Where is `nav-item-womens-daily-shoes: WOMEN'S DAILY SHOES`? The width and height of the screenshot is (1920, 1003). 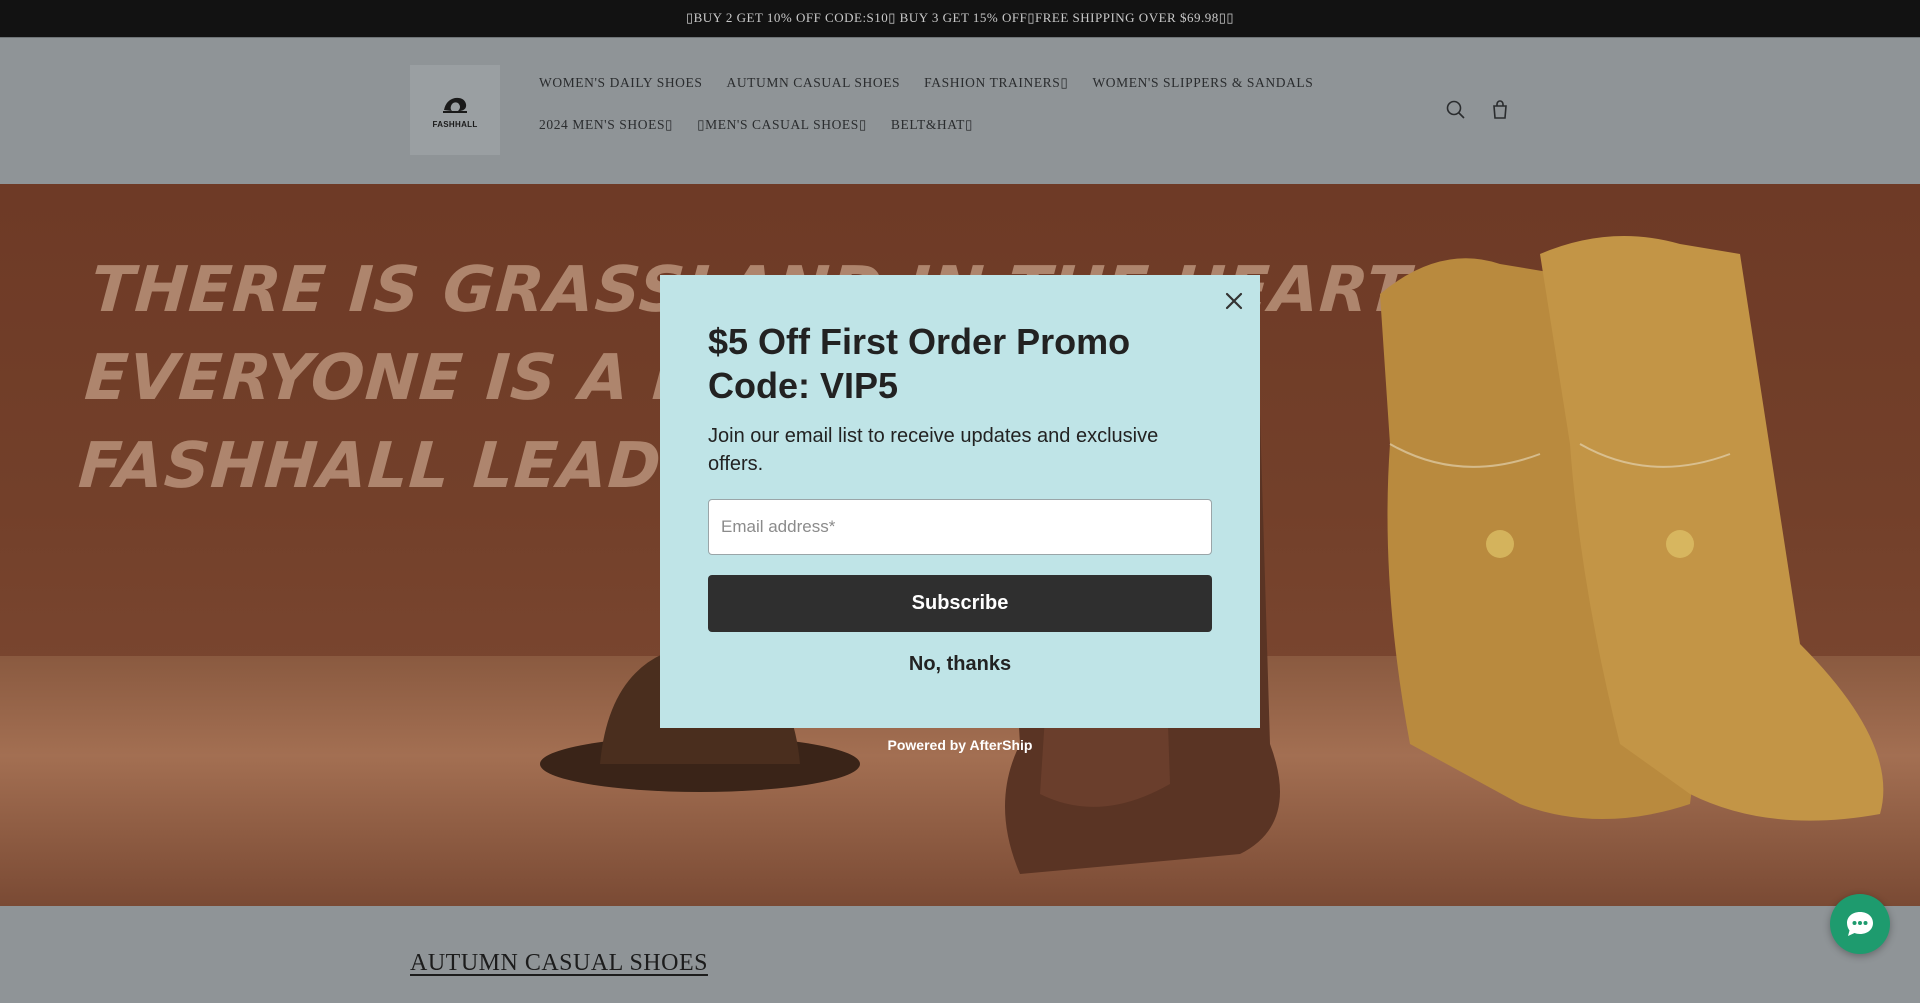
nav-item-womens-daily-shoes: WOMEN'S DAILY SHOES is located at coordinates (620, 83).